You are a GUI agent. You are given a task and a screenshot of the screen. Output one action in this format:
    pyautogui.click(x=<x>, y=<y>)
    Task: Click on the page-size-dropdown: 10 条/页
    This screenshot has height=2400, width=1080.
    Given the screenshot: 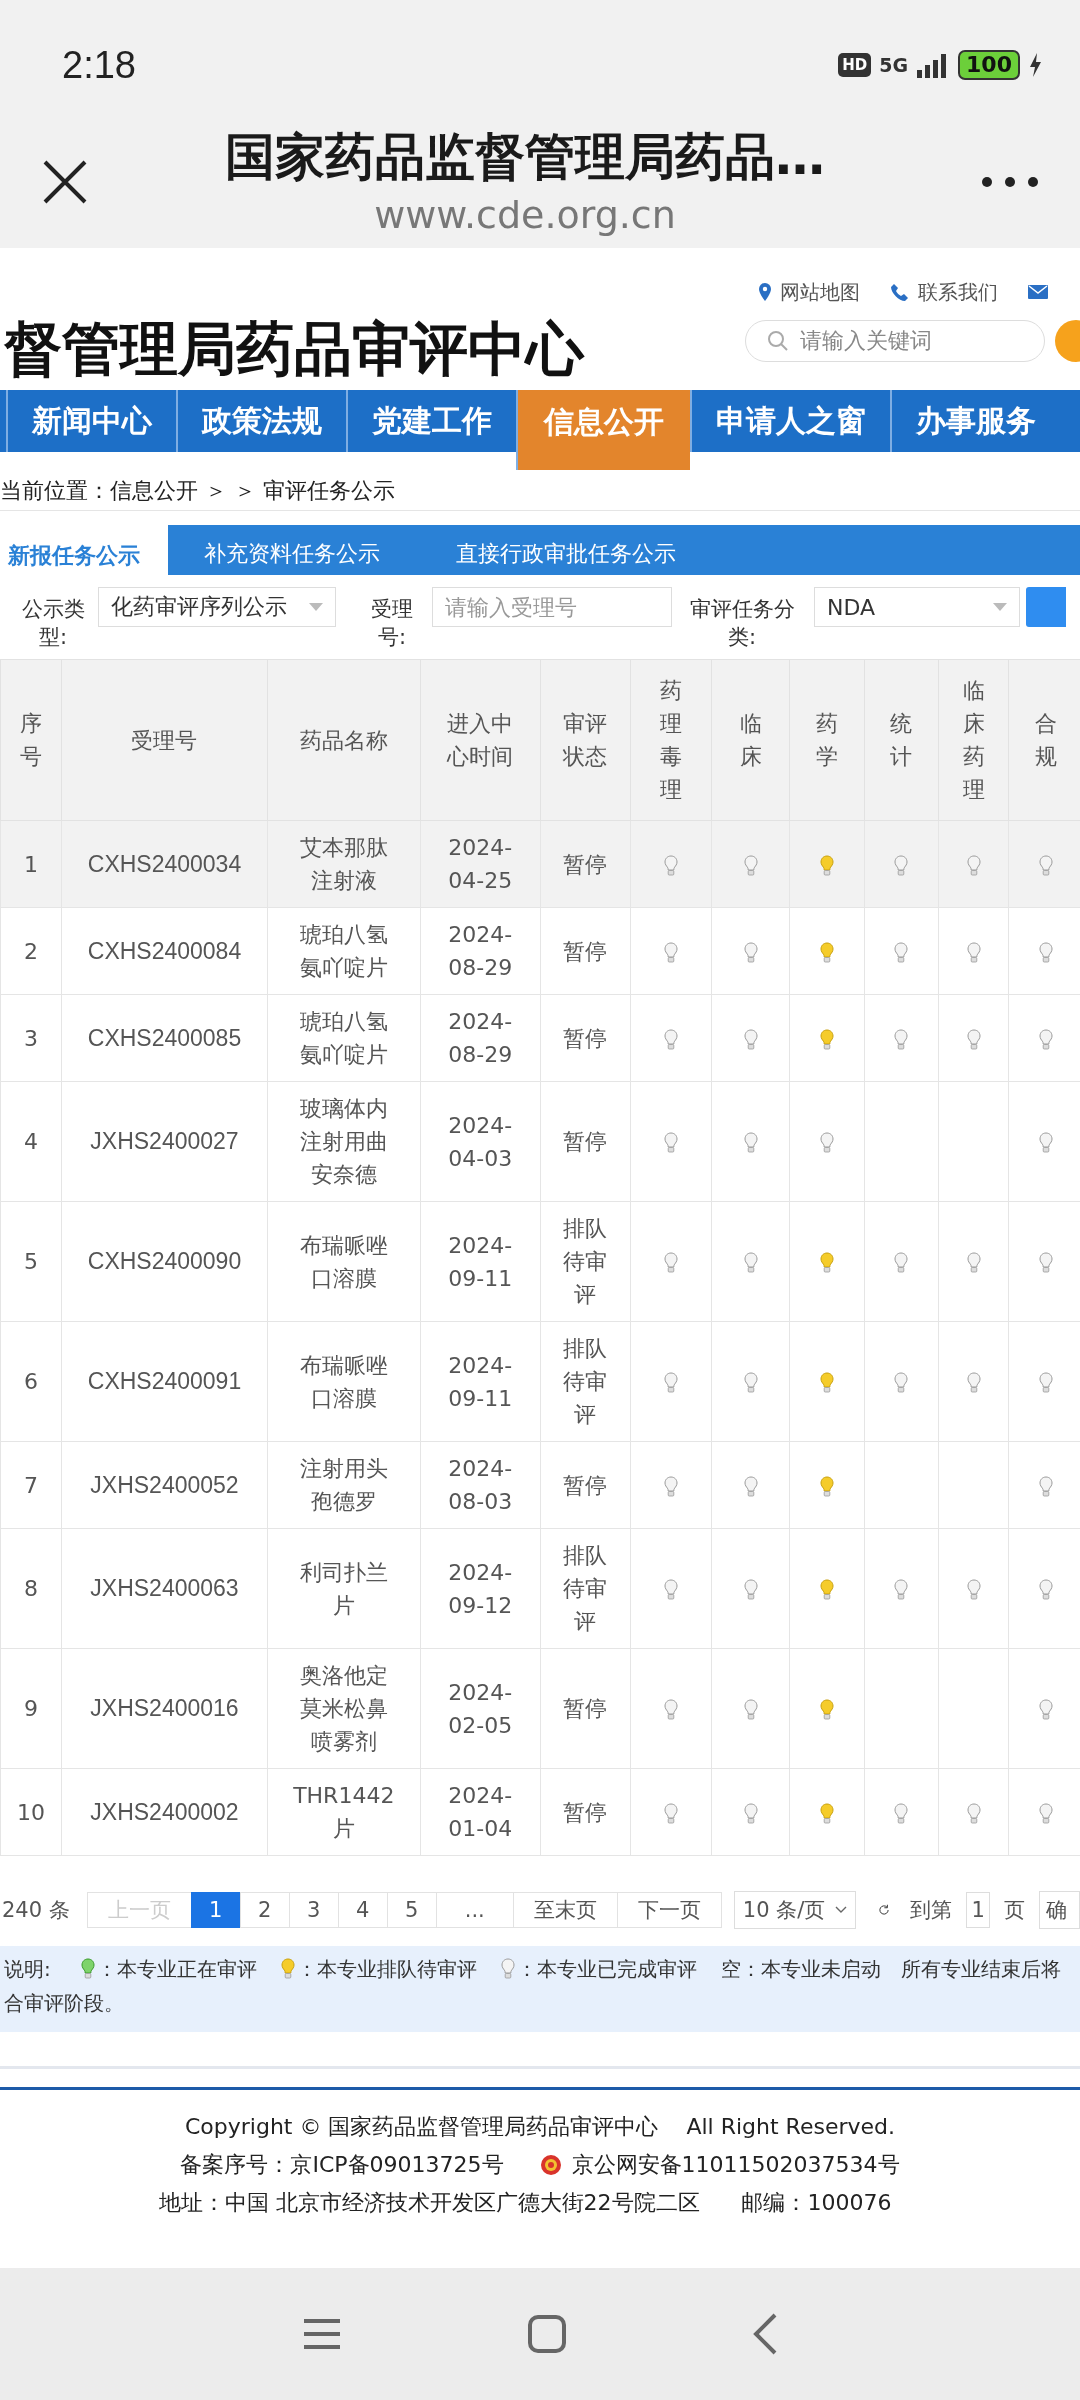 What is the action you would take?
    pyautogui.click(x=795, y=1910)
    